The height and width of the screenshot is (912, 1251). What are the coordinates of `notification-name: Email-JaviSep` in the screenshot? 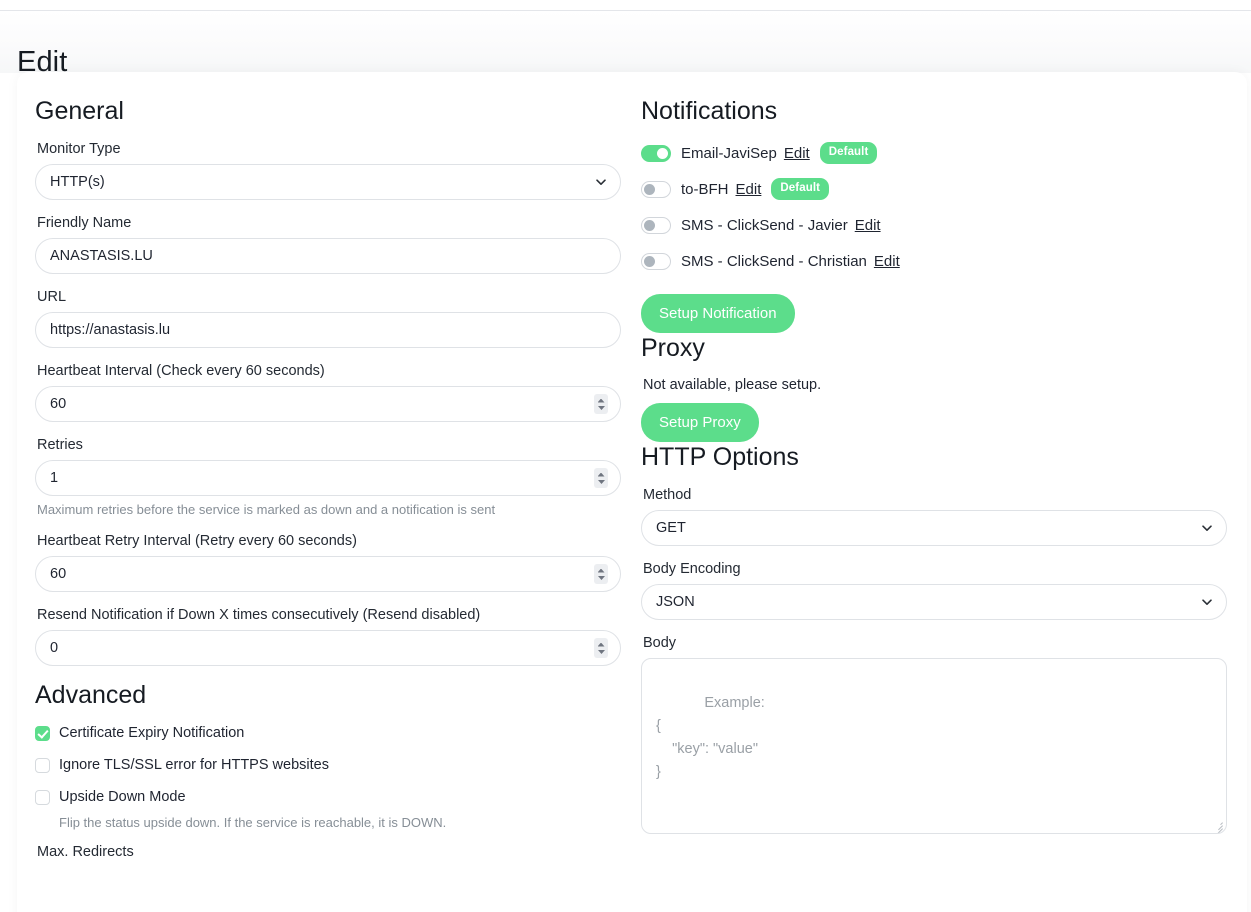 It's located at (729, 153).